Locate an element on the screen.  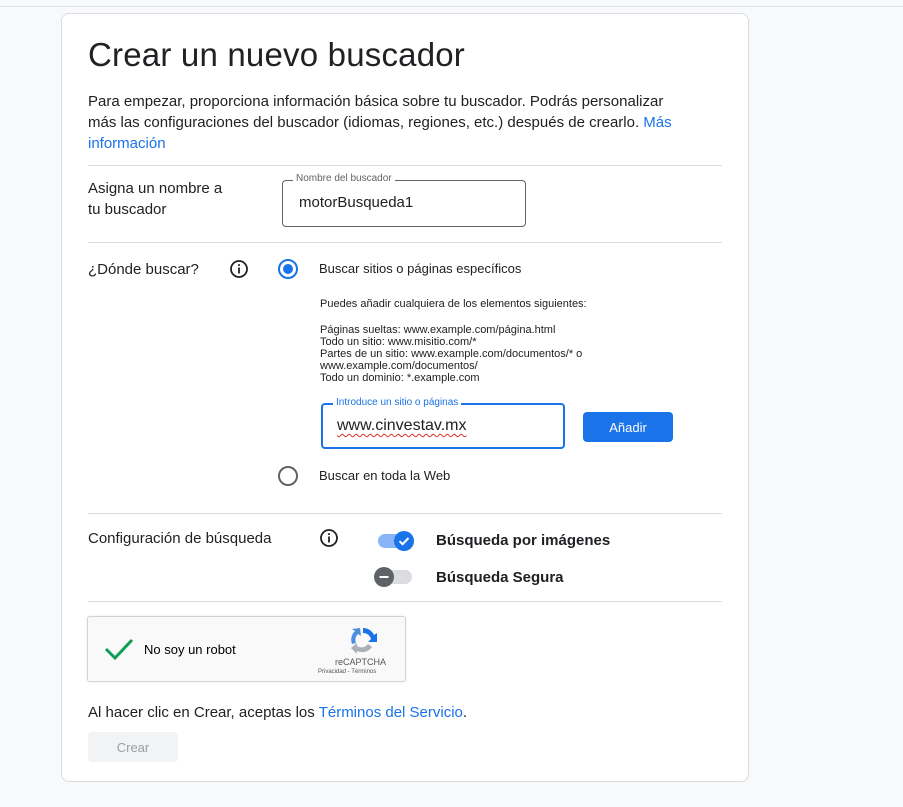
site-input-value: www.cinvestav.mx is located at coordinates (402, 426).